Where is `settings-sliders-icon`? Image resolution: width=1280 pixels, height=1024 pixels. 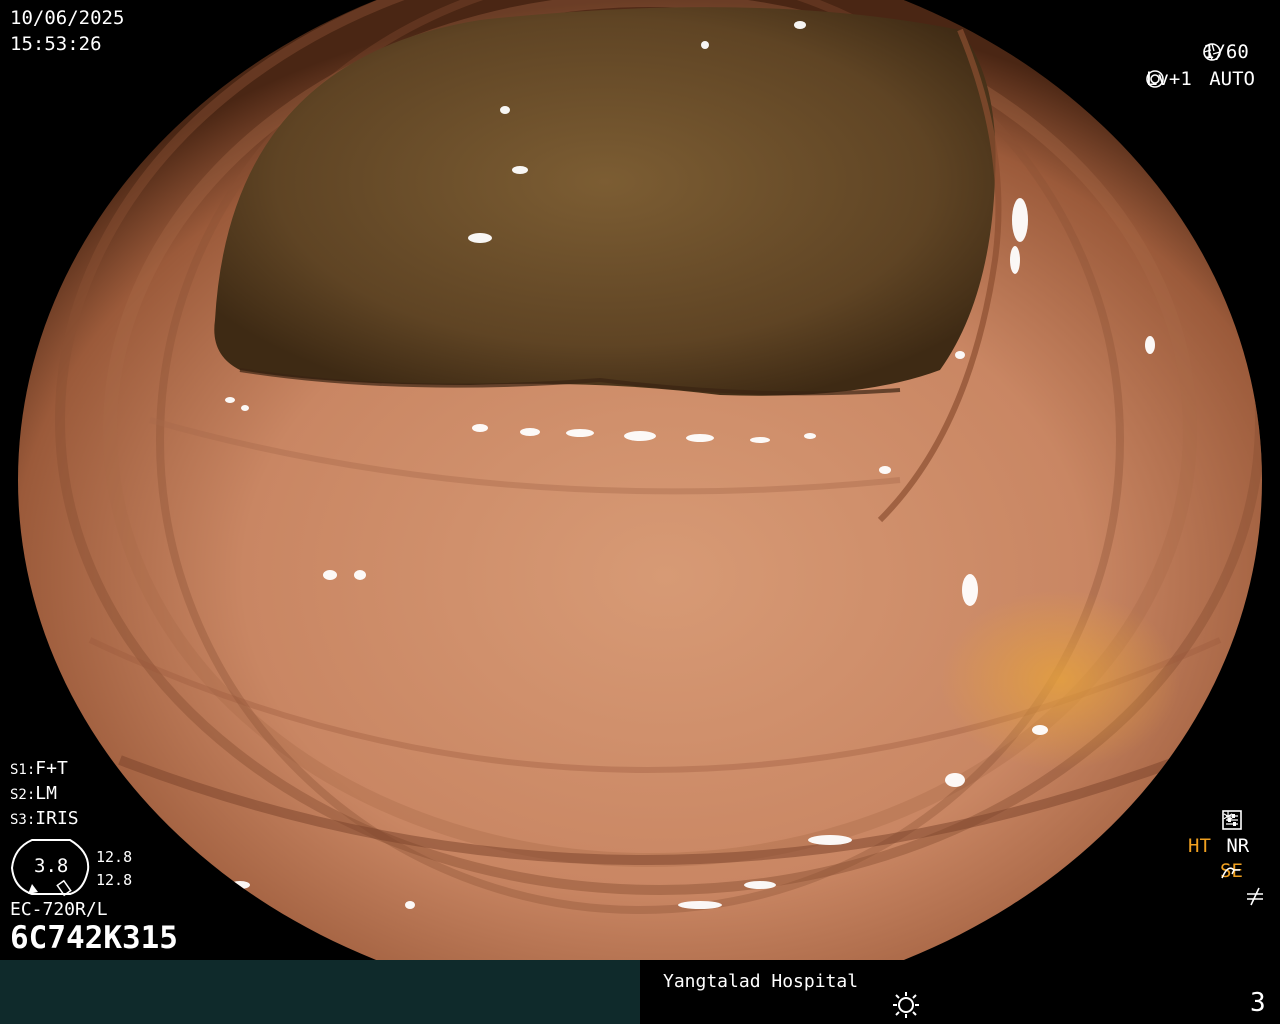 settings-sliders-icon is located at coordinates (1232, 820).